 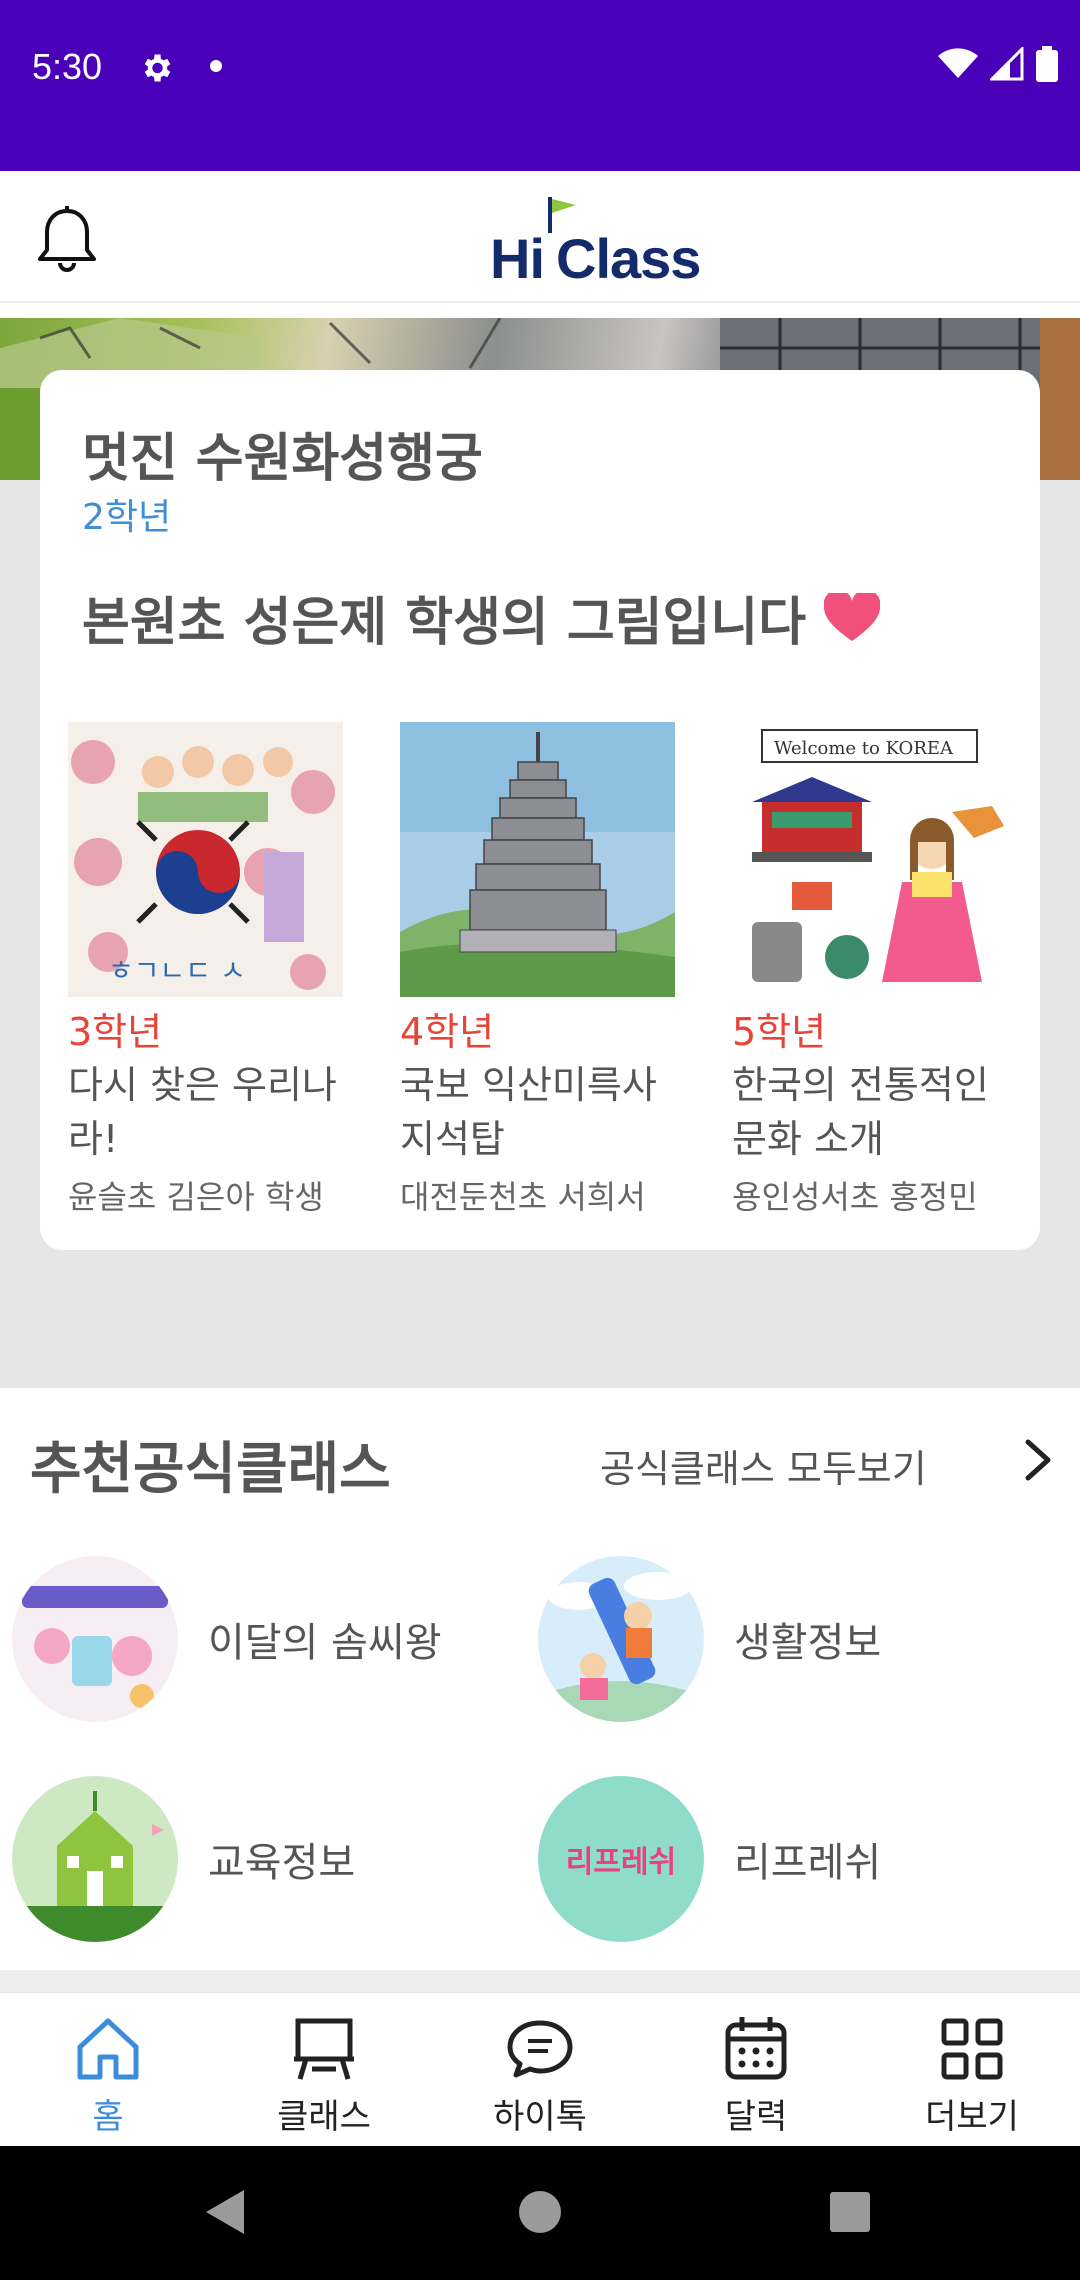 I want to click on monthly-talent-thumbnail, so click(x=95, y=1639).